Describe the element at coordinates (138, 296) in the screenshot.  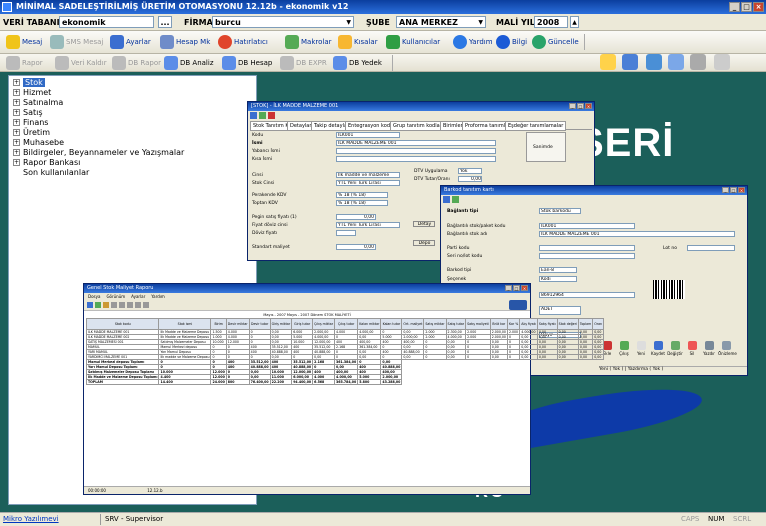
I see `menu-settings: Ayarlar` at that location.